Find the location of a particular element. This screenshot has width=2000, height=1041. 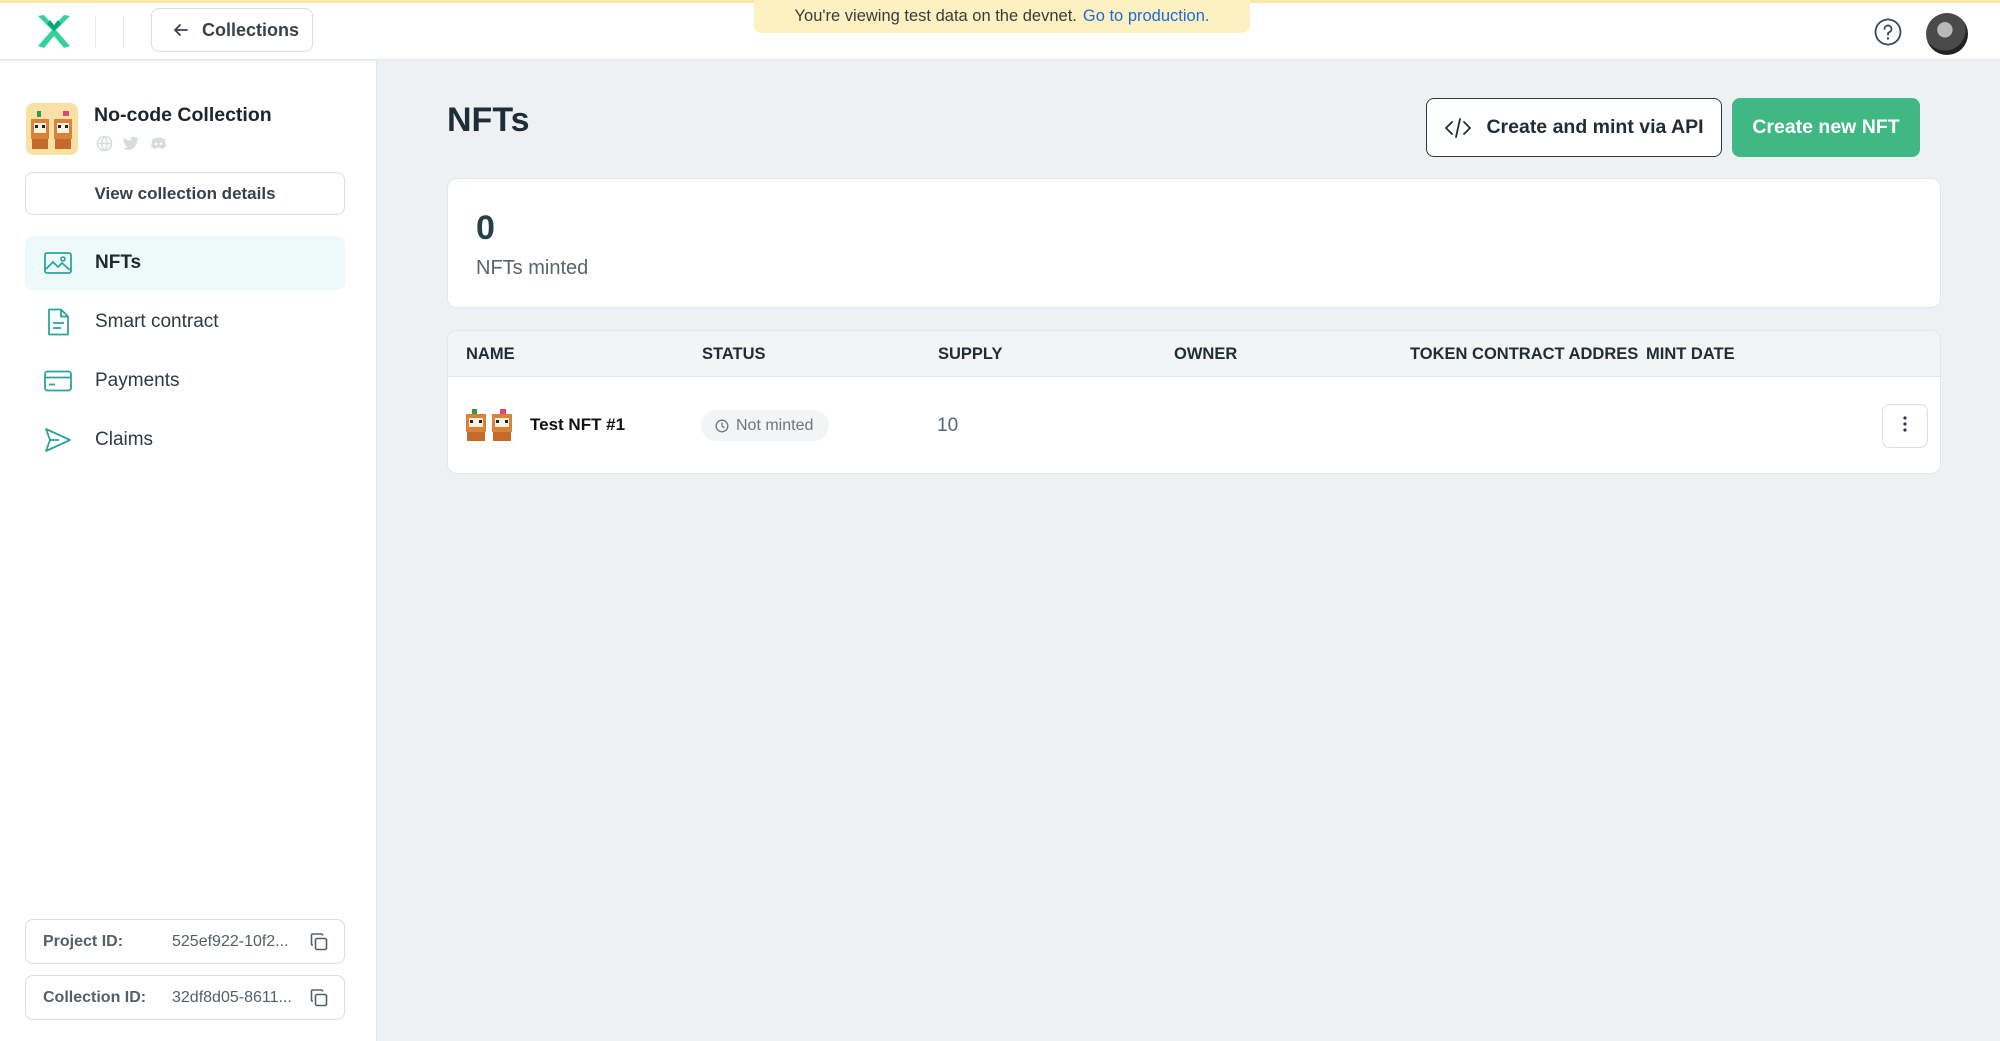

project-id-label: Project ID: is located at coordinates (83, 941).